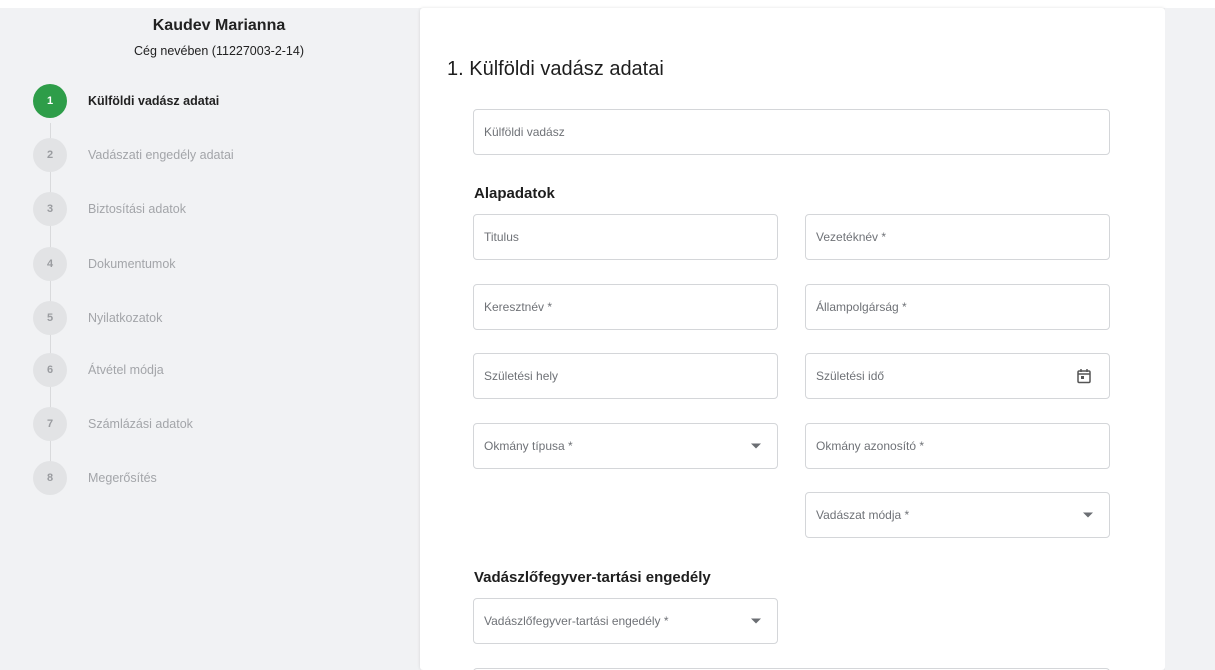  Describe the element at coordinates (213, 264) in the screenshot. I see `step-4: 4 Dokumentumok` at that location.